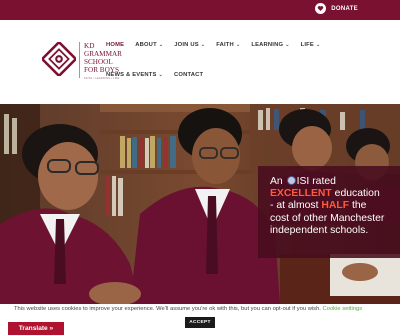  I want to click on donate-link: DONATE, so click(336, 8).